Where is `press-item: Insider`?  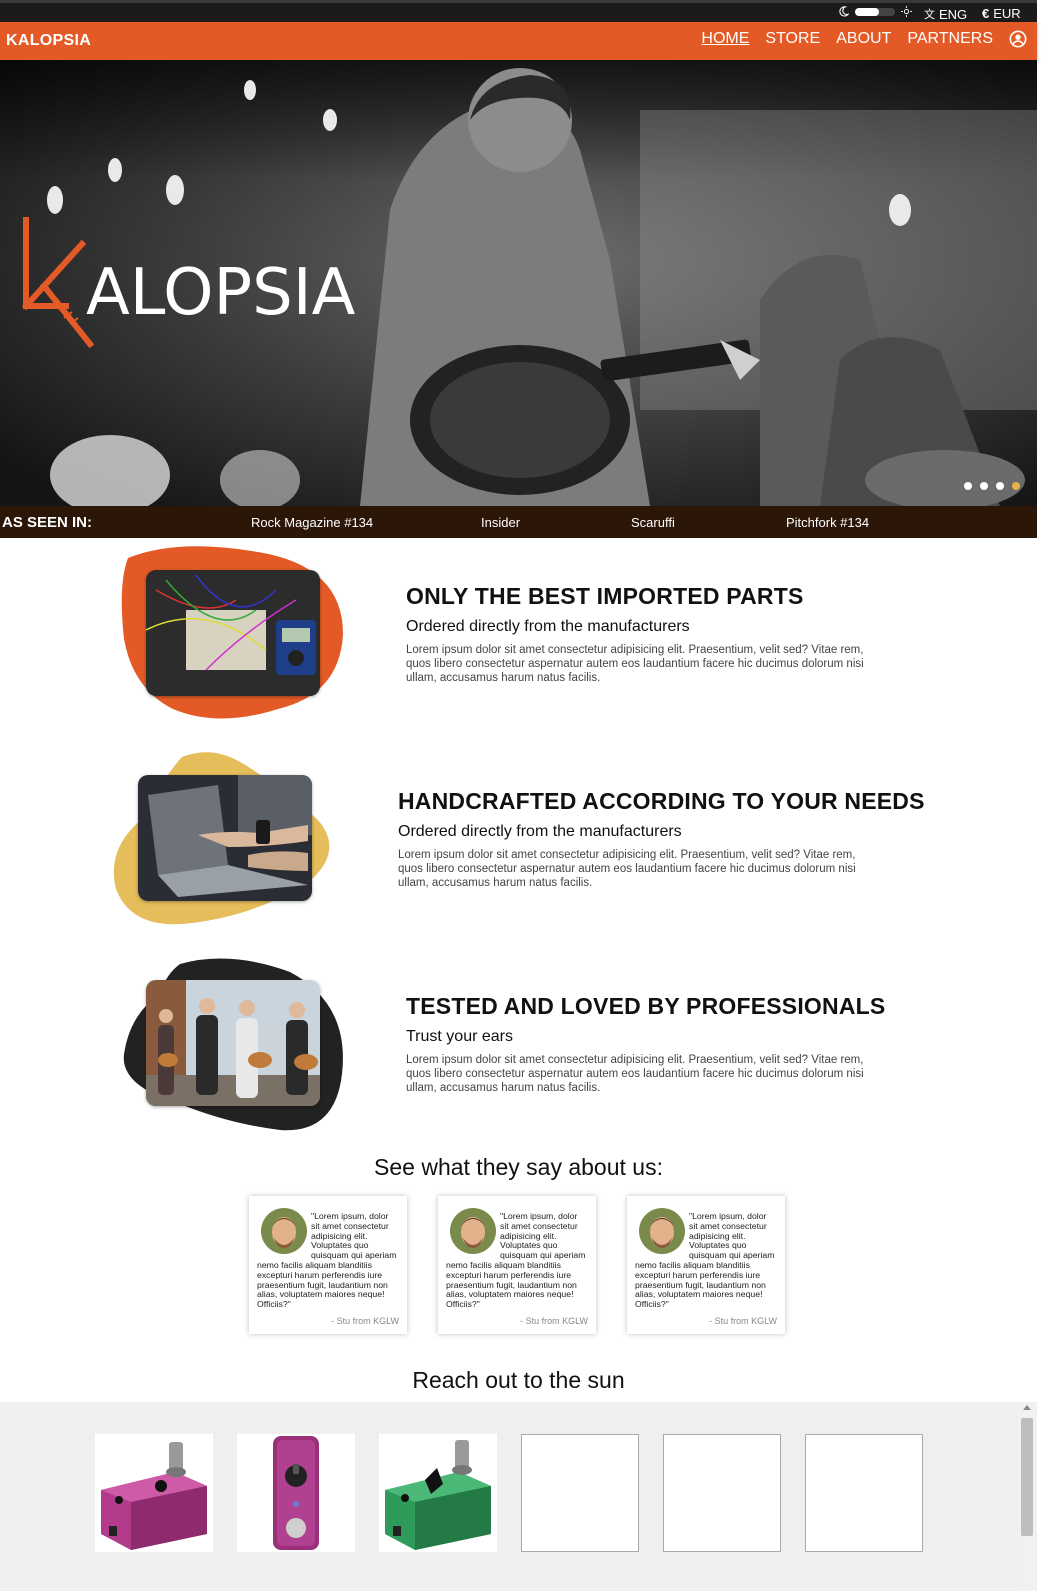 press-item: Insider is located at coordinates (501, 522).